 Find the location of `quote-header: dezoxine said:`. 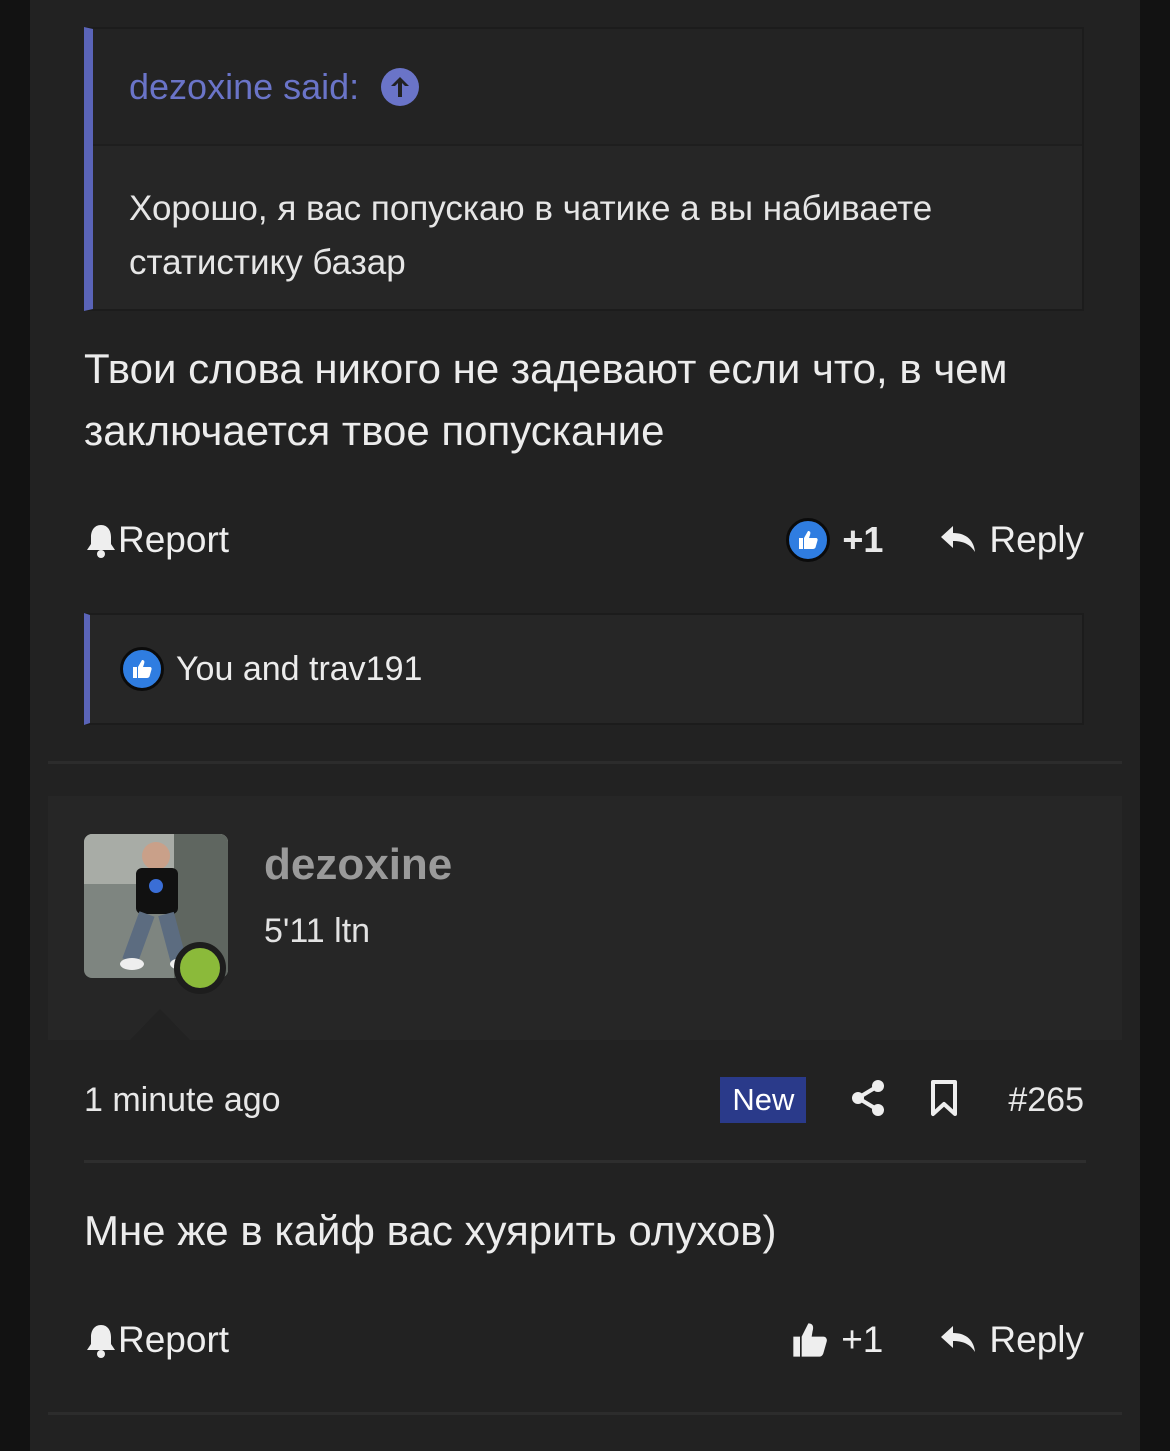

quote-header: dezoxine said: is located at coordinates (587, 87).